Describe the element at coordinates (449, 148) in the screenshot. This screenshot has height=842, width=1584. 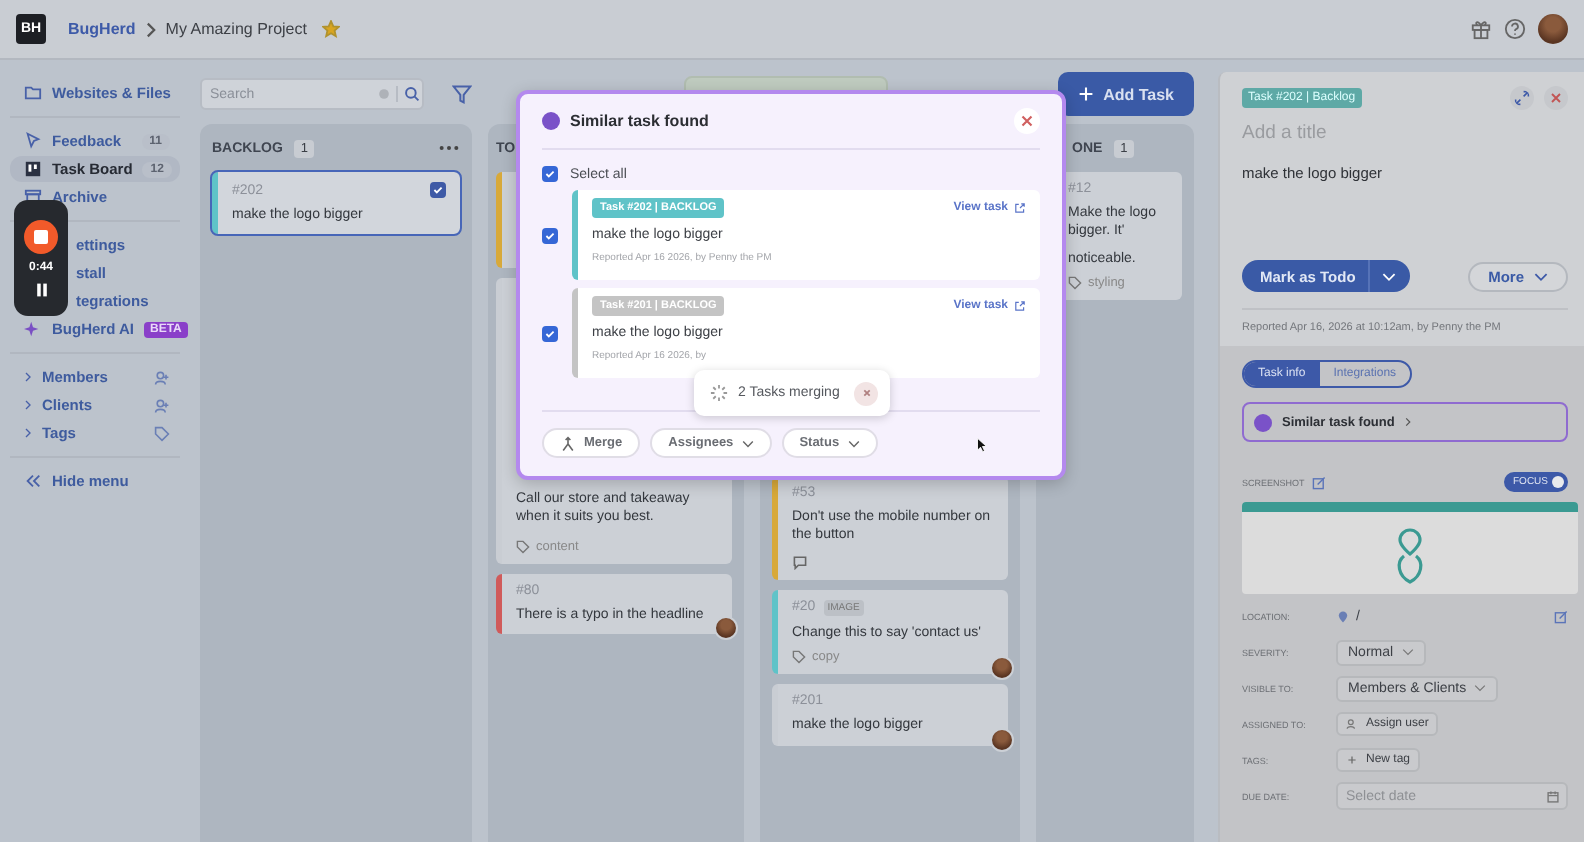
I see `more-icon` at that location.